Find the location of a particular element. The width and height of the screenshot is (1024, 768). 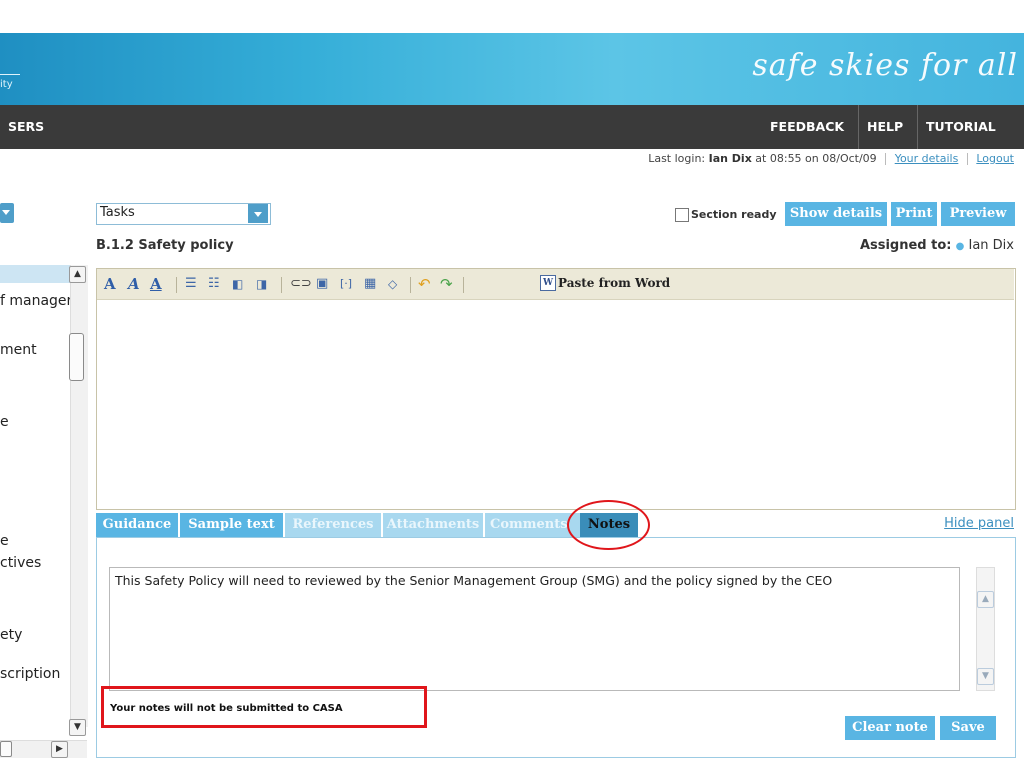

italic-font-icon: A is located at coordinates (134, 284).